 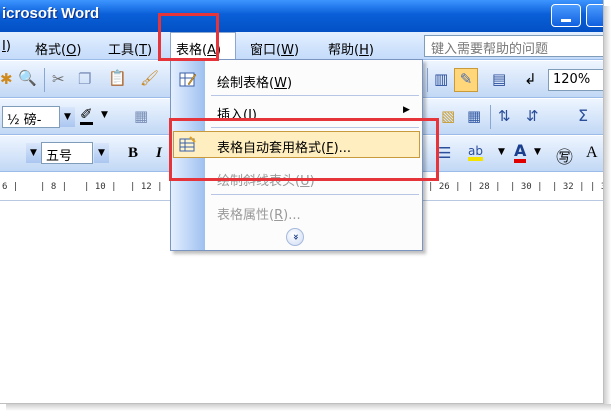 I want to click on auto-format-icon: ▧, so click(x=448, y=116).